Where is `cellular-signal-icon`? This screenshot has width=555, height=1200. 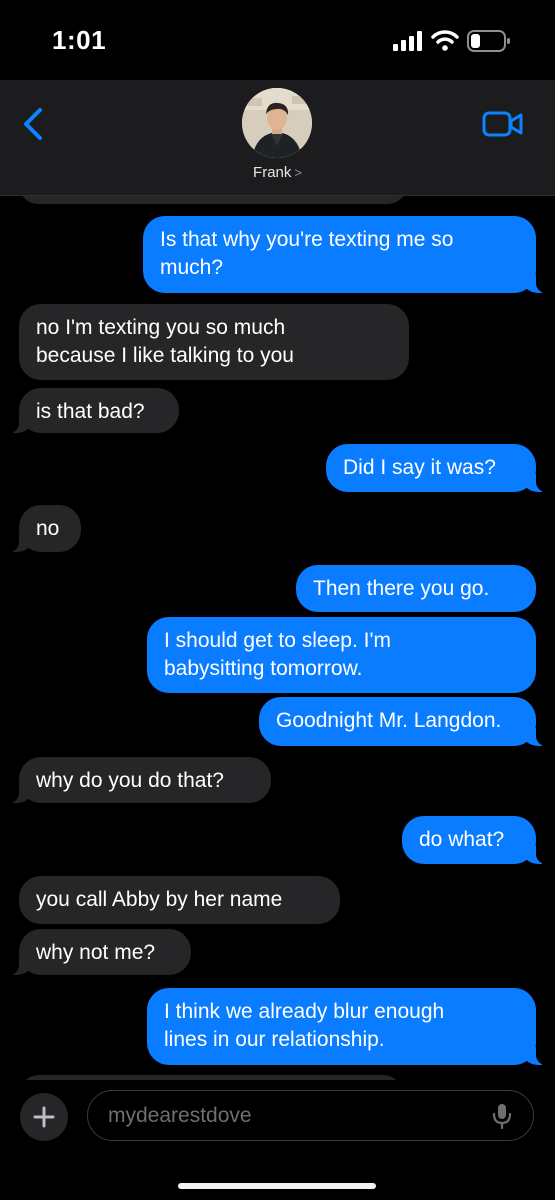 cellular-signal-icon is located at coordinates (407, 41).